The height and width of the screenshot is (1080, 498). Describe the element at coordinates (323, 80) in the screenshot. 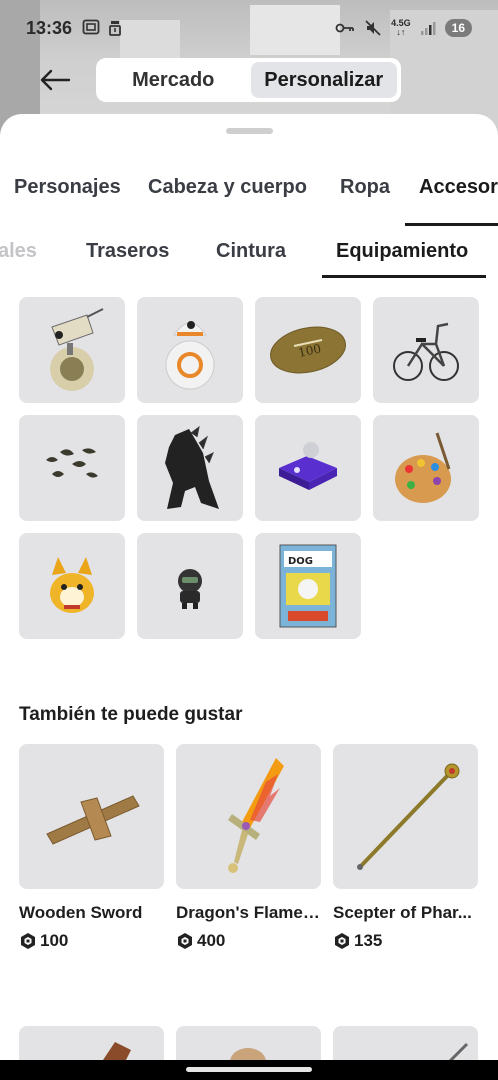

I see `tab-personalizar: Personalizar` at that location.